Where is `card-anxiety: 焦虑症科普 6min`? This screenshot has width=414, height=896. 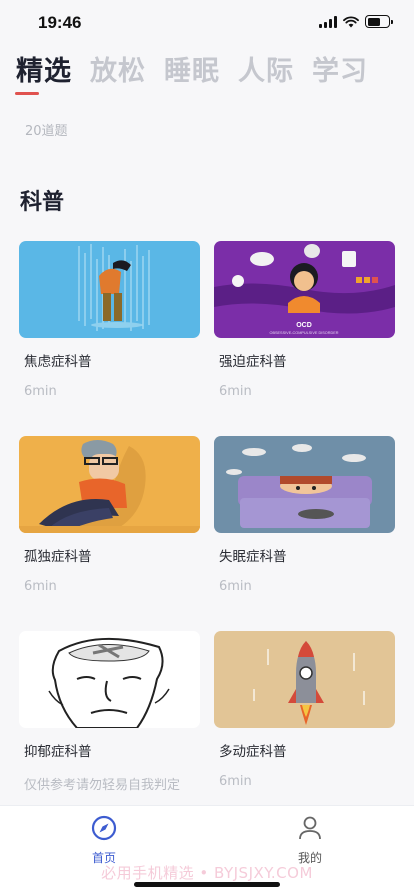 card-anxiety: 焦虑症科普 6min is located at coordinates (109, 320).